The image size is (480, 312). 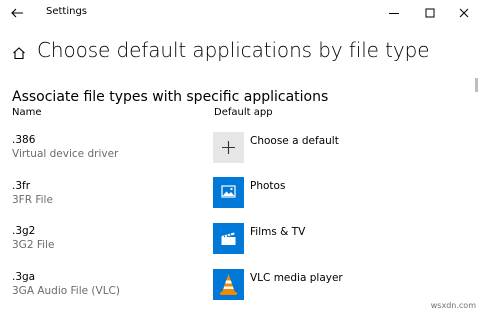 What do you see at coordinates (228, 289) in the screenshot?
I see `vlc-cone-icon` at bounding box center [228, 289].